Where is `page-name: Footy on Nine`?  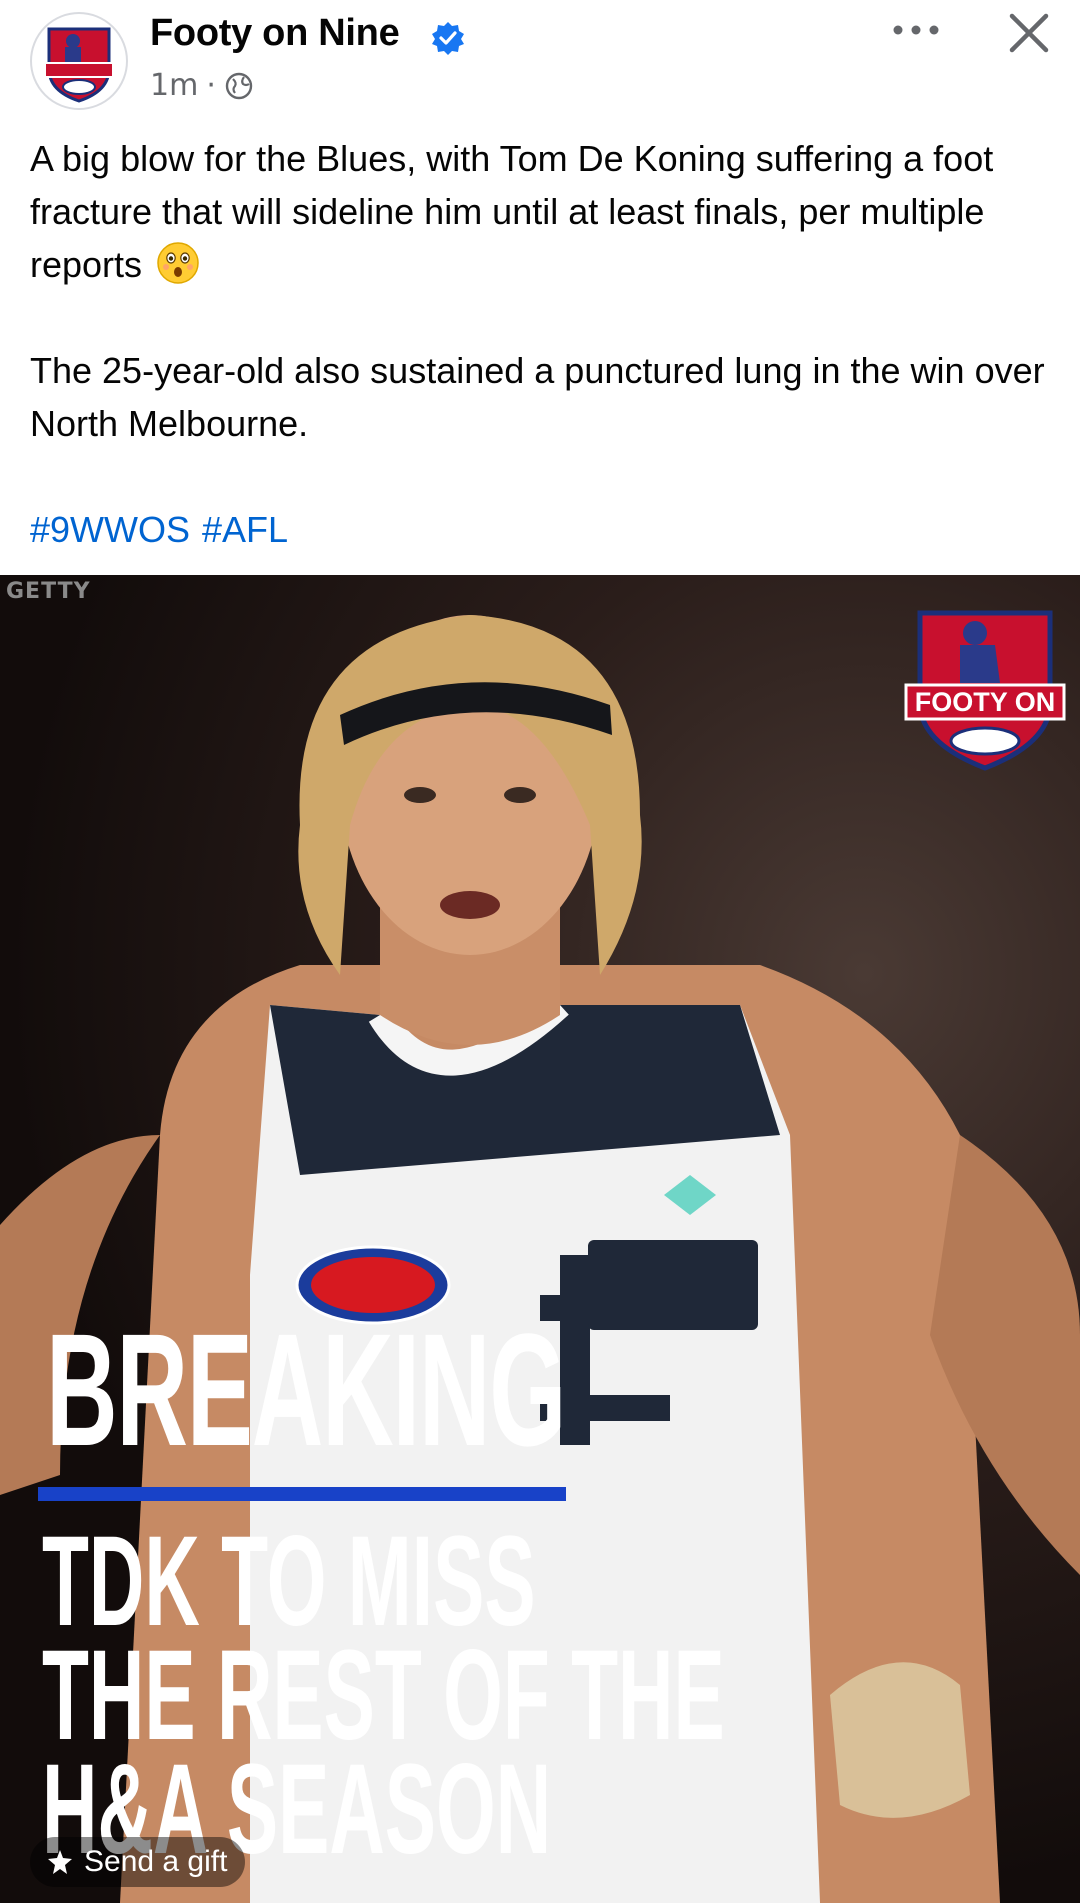
page-name: Footy on Nine is located at coordinates (275, 33).